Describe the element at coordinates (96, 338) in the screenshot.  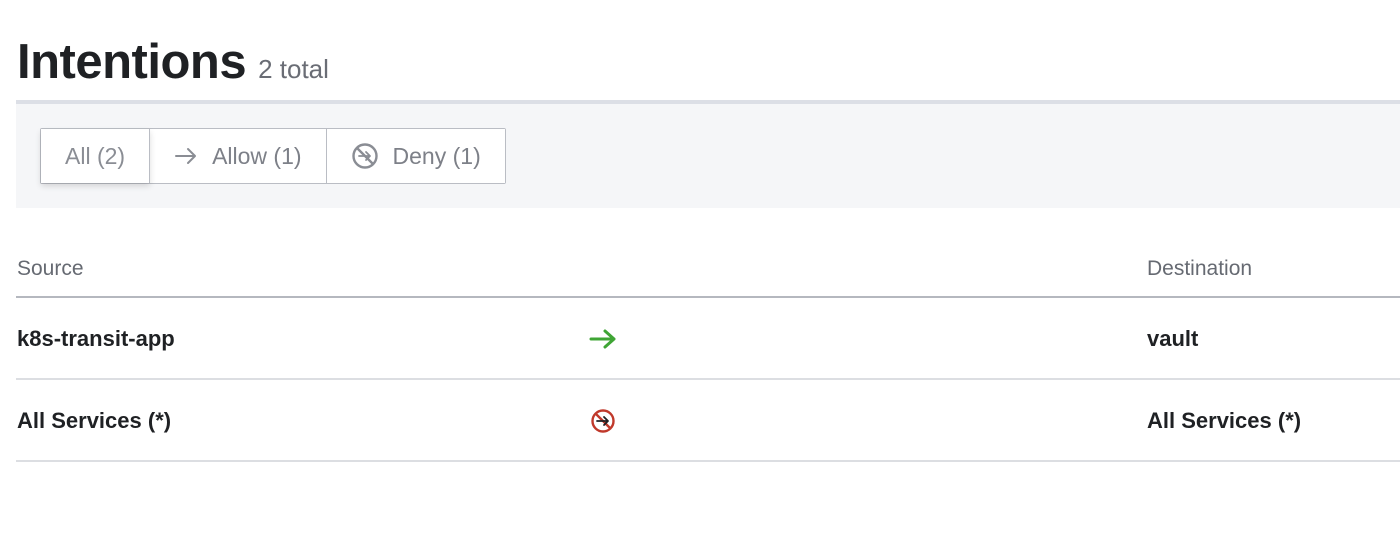
I see `row-source: k8s-transit-app` at that location.